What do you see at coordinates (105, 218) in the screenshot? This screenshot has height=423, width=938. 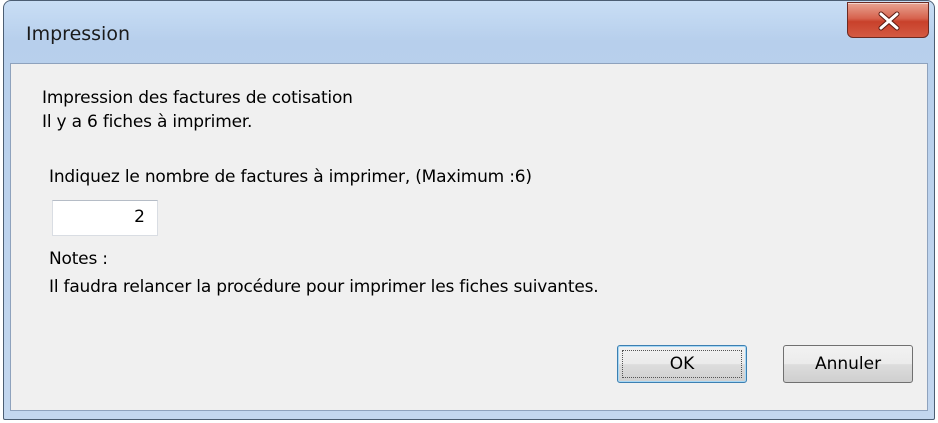 I see `quantity-input: 2` at bounding box center [105, 218].